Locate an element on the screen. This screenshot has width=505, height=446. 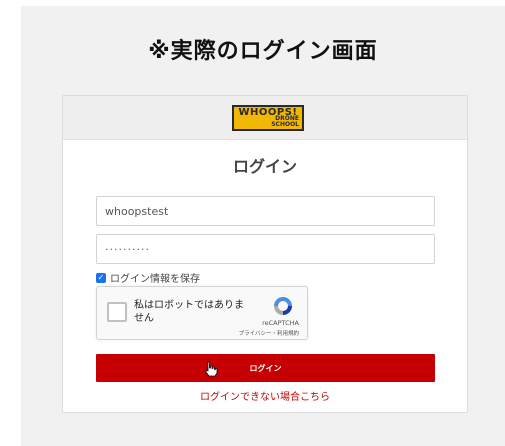
forgot-login-link: ログインできない場合こちら is located at coordinates (265, 395).